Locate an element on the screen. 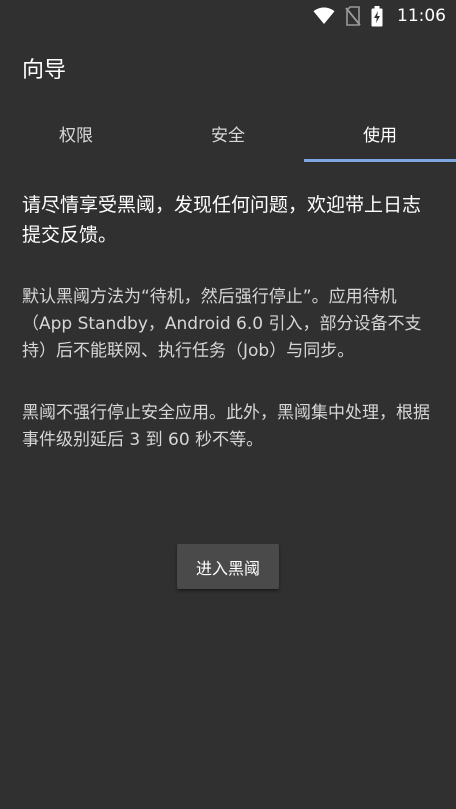  status-bar: 11:06 is located at coordinates (228, 16).